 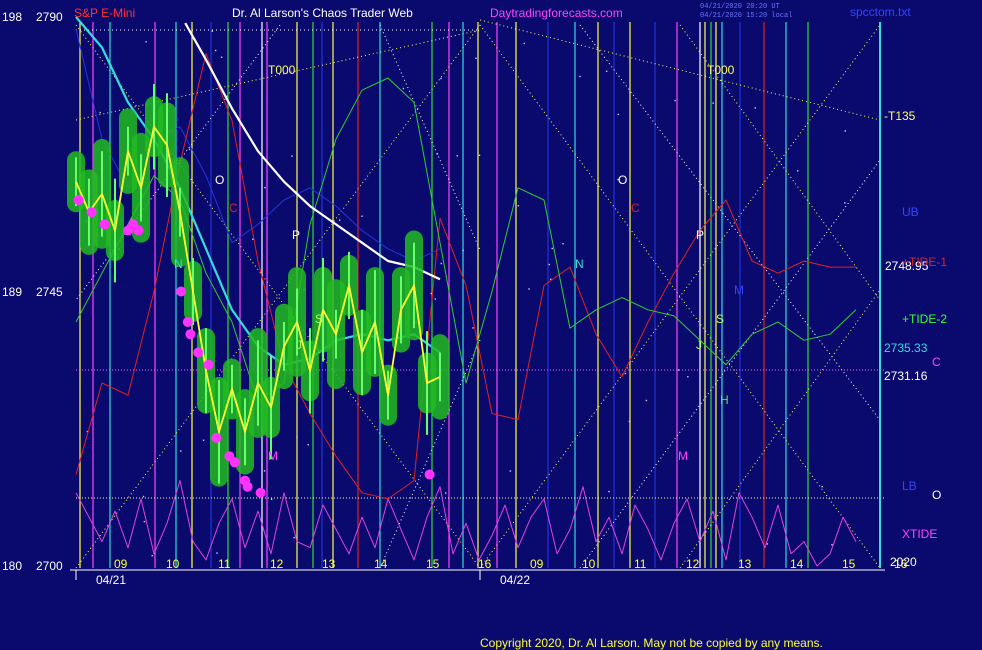 What do you see at coordinates (111, 580) in the screenshot?
I see `date-label-1: 04/21` at bounding box center [111, 580].